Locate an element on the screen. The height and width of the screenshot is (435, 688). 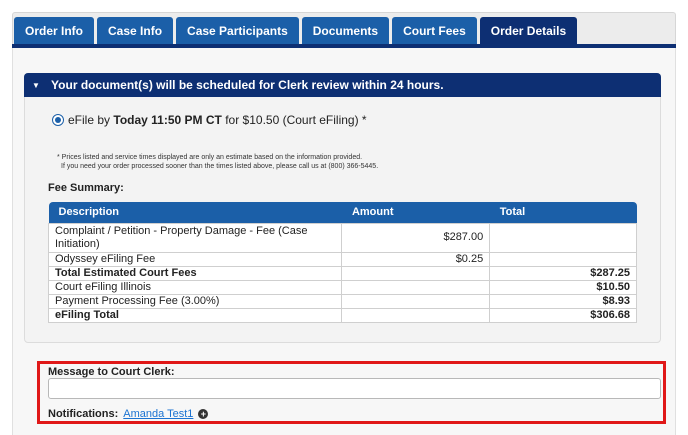
efile-suffix: for $10.50 (Court eFiling) * is located at coordinates (296, 120).